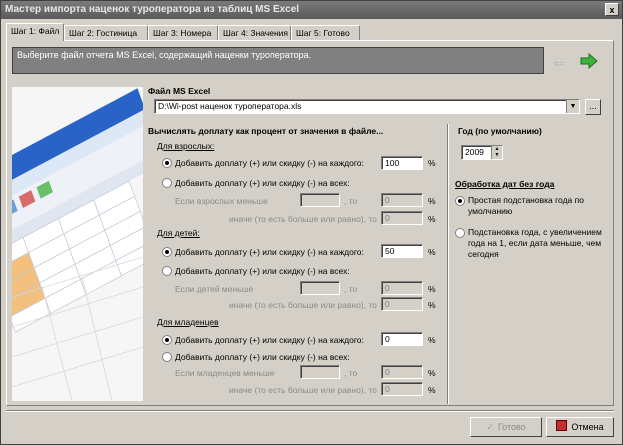  Describe the element at coordinates (303, 305) in the screenshot. I see `children-else-label: иначе (то есть больше или равно), то` at that location.